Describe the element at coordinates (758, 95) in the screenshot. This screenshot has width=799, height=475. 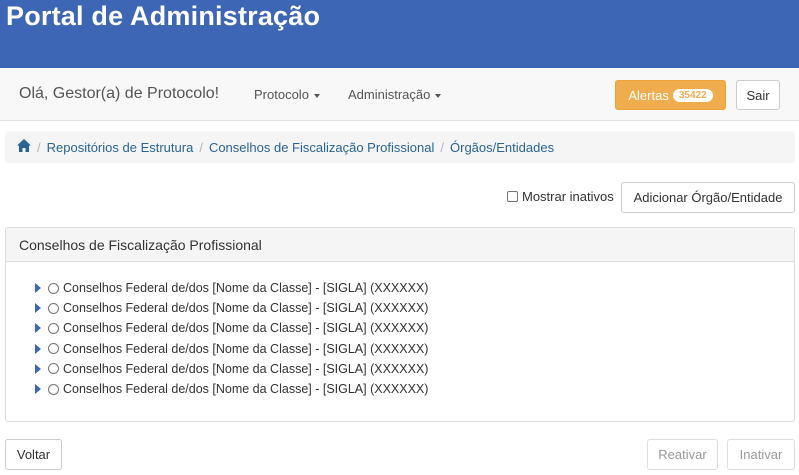
I see `exit-button: Sair` at that location.